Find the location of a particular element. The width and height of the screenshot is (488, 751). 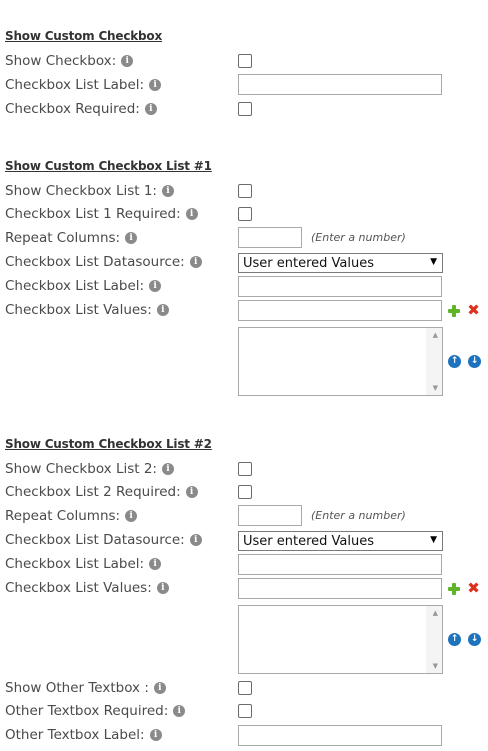

checkbox-list-2-required-checkbox is located at coordinates (245, 492).